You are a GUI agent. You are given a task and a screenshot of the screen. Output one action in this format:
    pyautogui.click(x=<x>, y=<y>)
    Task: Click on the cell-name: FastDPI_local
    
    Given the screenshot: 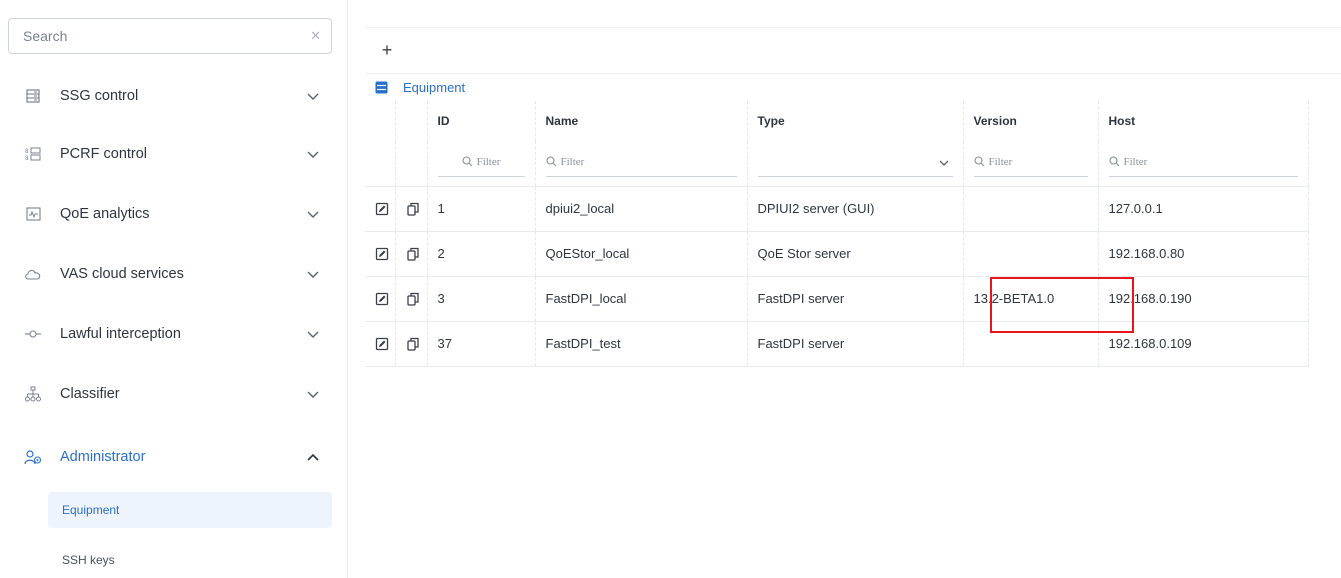 What is the action you would take?
    pyautogui.click(x=641, y=298)
    